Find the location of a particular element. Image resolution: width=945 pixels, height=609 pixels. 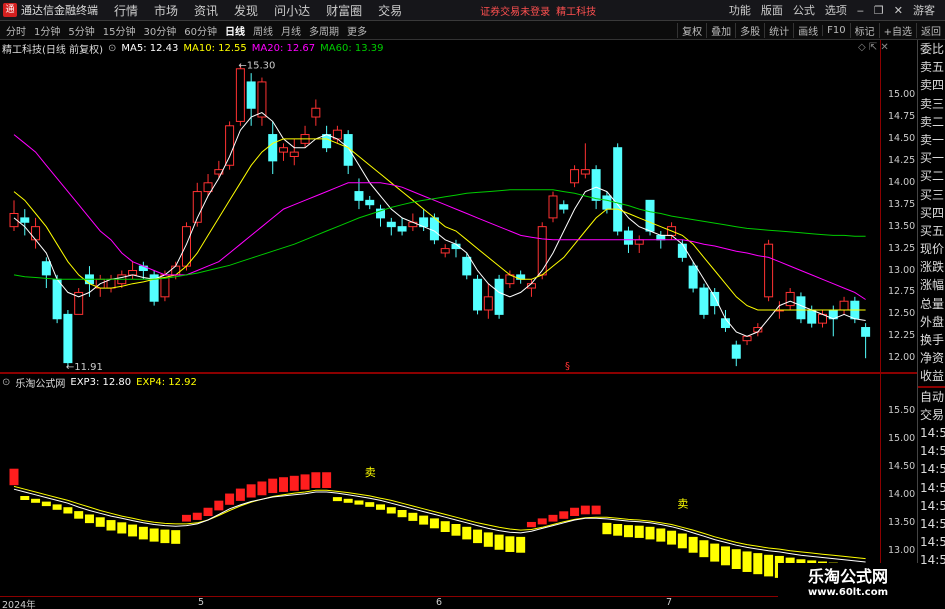

side-label: 买五 is located at coordinates (931, 231).